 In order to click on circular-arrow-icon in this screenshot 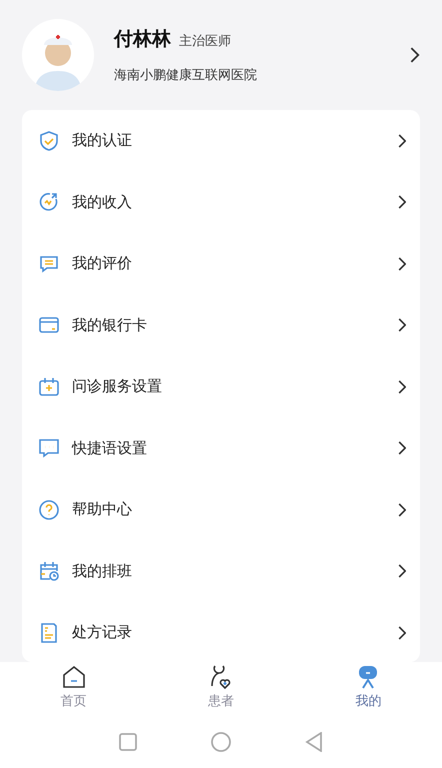, I will do `click(49, 202)`.